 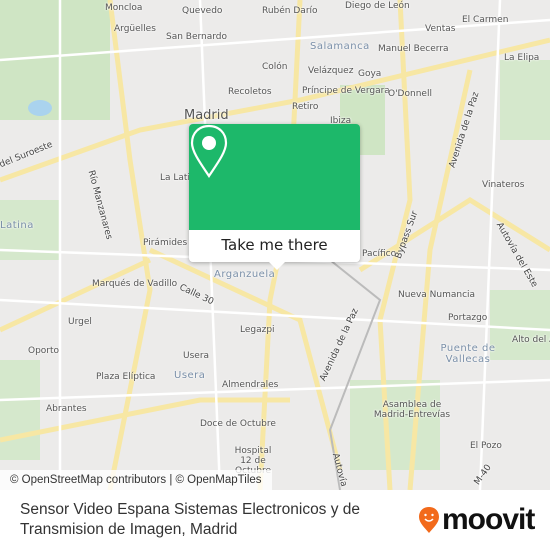 What do you see at coordinates (190, 375) in the screenshot?
I see `district-label: Usera` at bounding box center [190, 375].